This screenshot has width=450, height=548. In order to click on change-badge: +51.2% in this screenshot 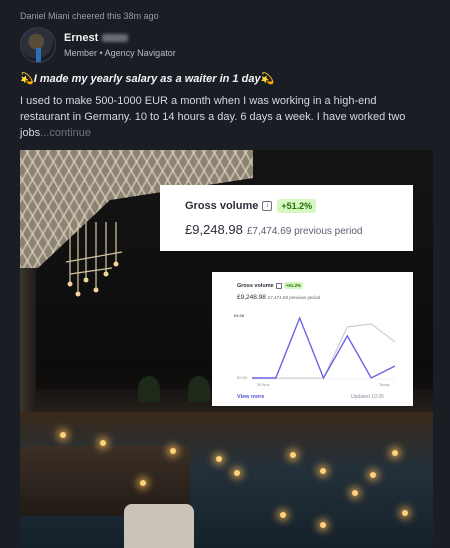, I will do `click(297, 206)`.